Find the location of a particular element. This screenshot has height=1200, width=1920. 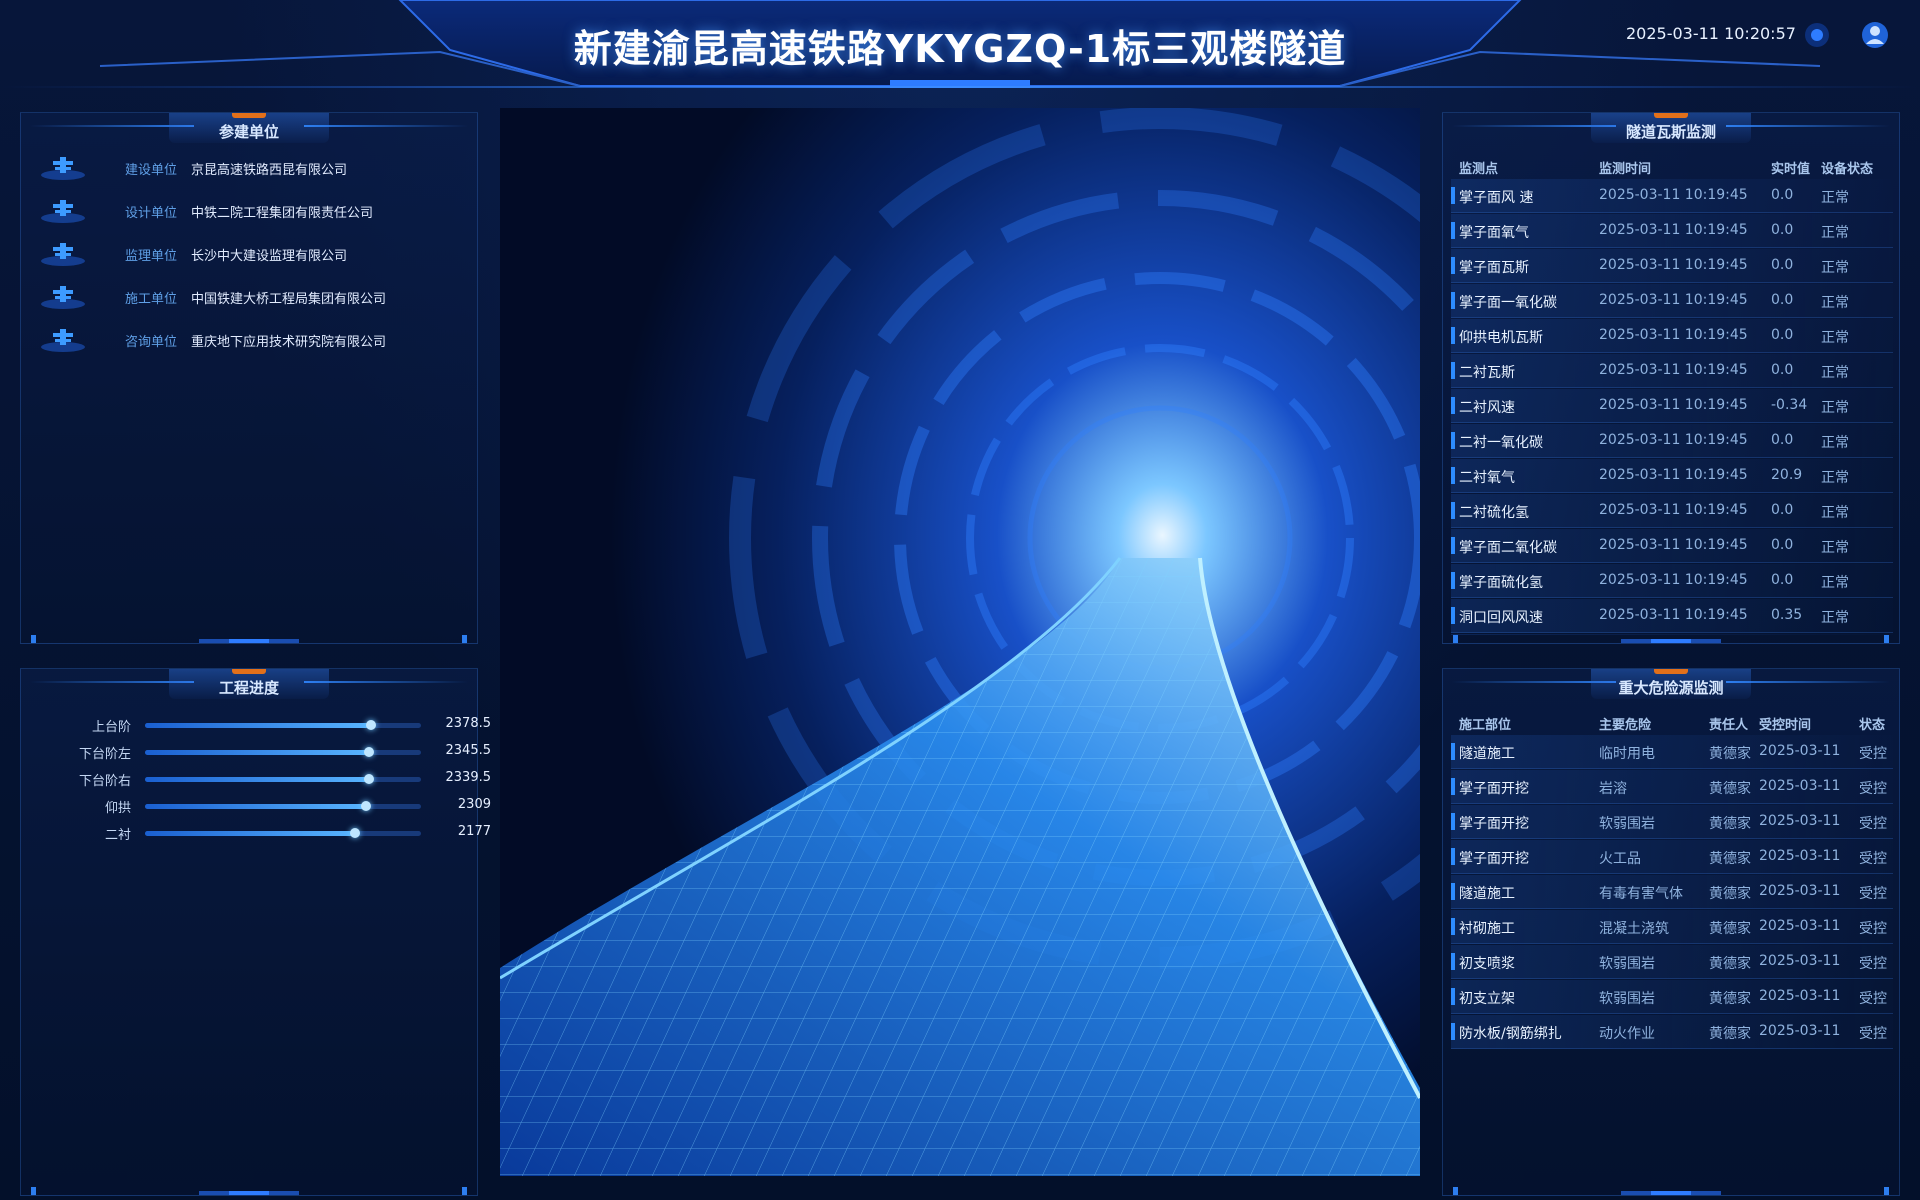

table-row: 初支喷浆 软弱围岩 黄德家 2025-03-11 受控 is located at coordinates (1672, 962).